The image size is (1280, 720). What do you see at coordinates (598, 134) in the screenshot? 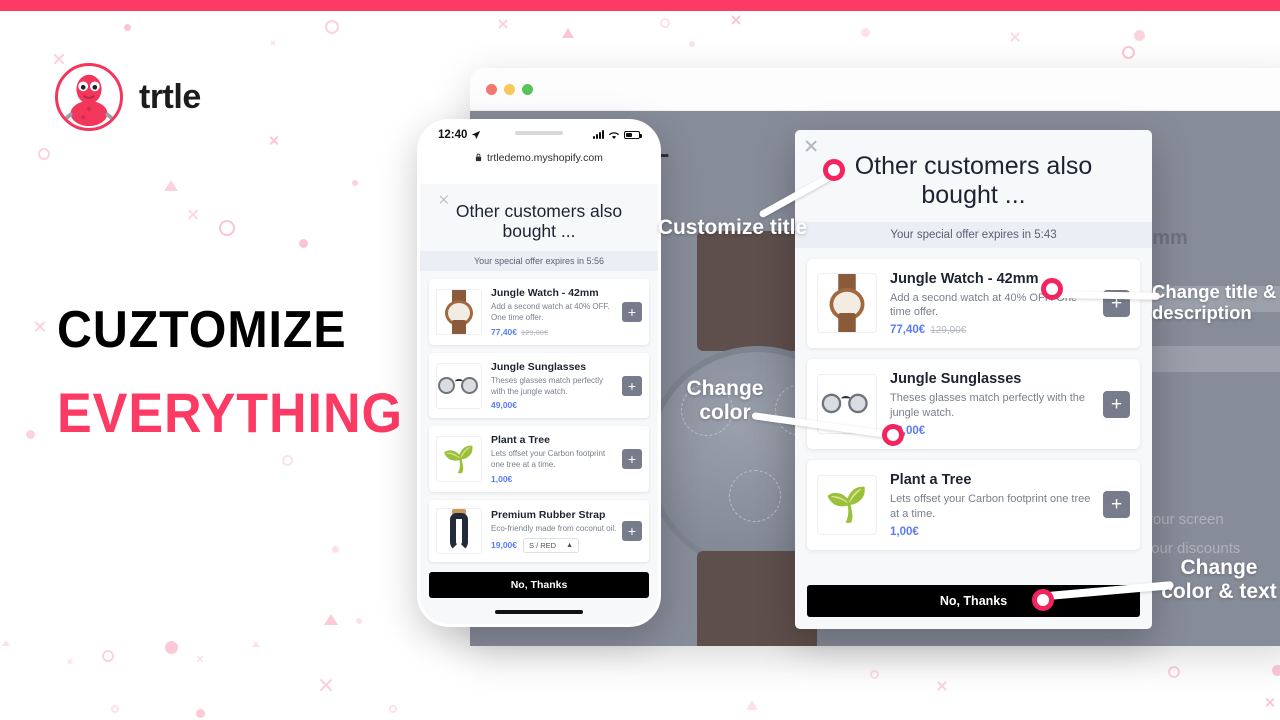
I see `signal-bars-icon` at bounding box center [598, 134].